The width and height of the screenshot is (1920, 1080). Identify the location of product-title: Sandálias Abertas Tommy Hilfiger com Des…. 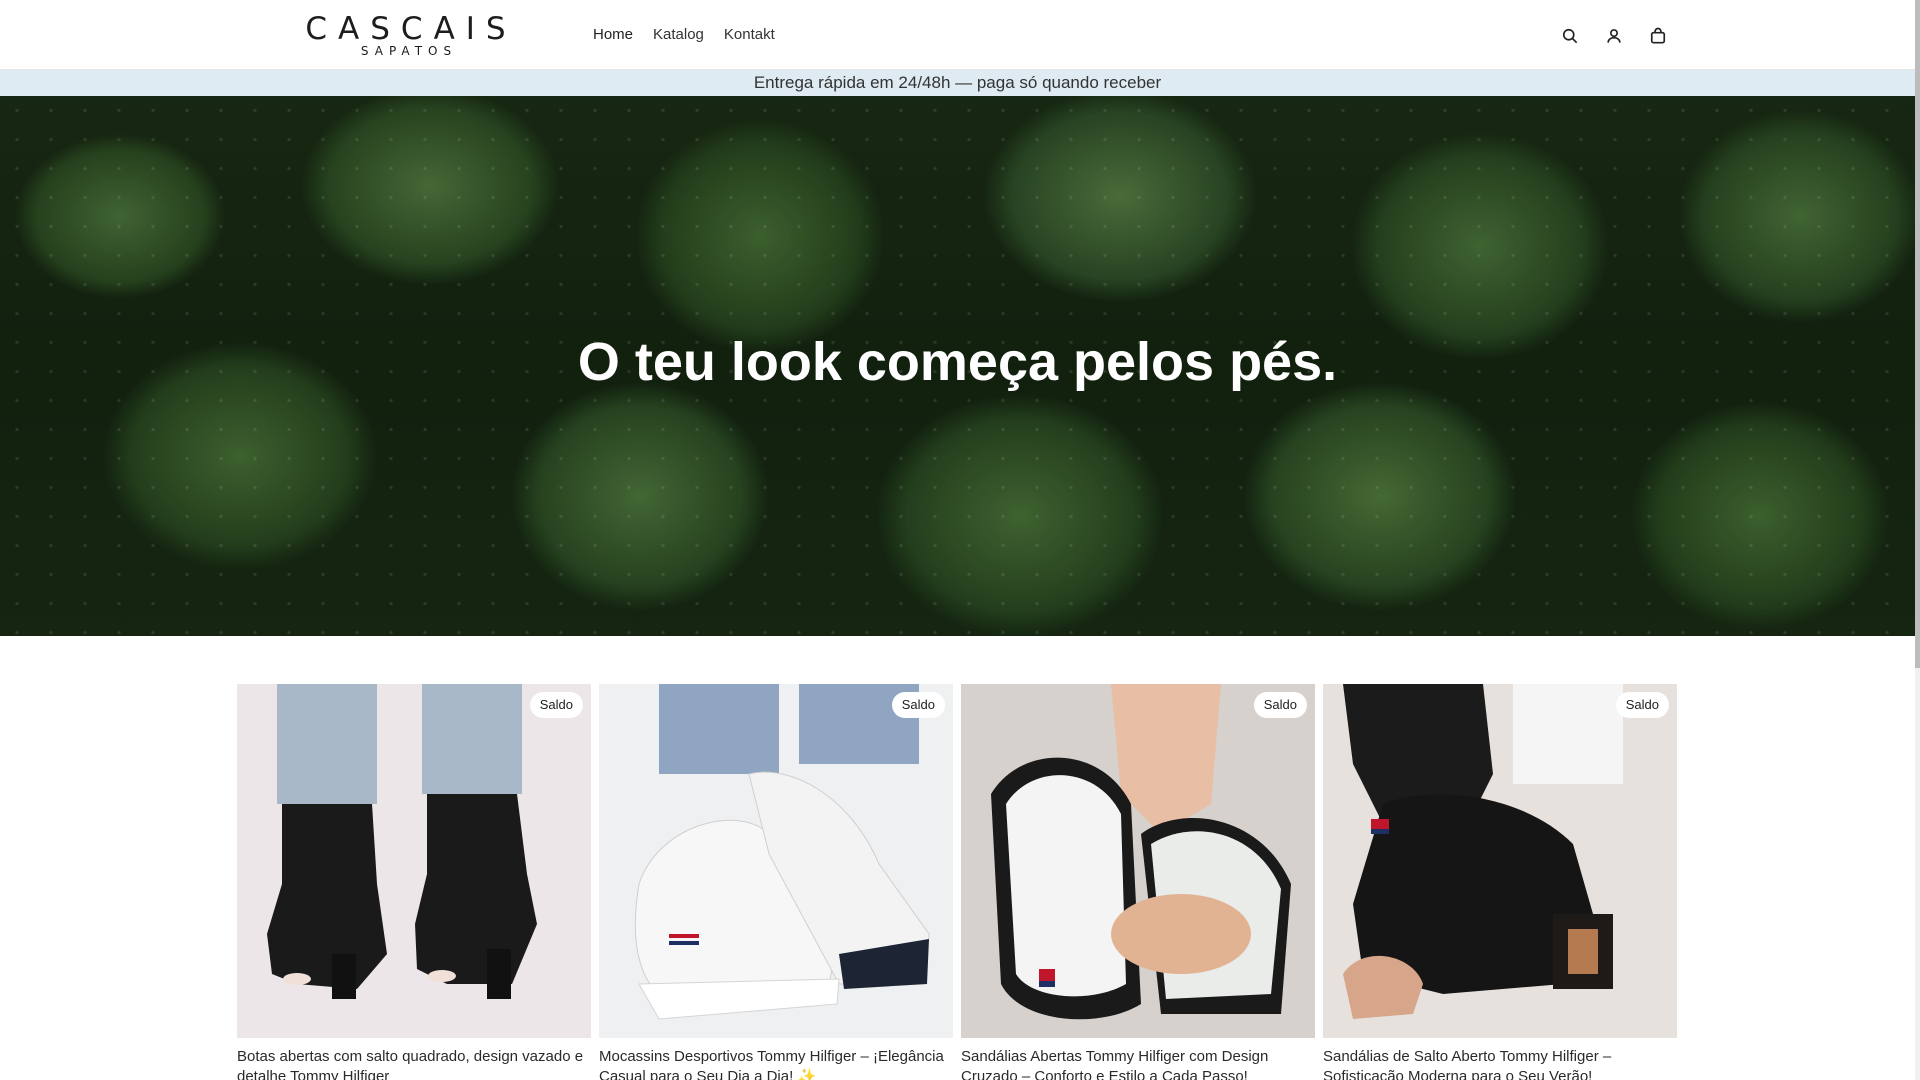
(1138, 1063).